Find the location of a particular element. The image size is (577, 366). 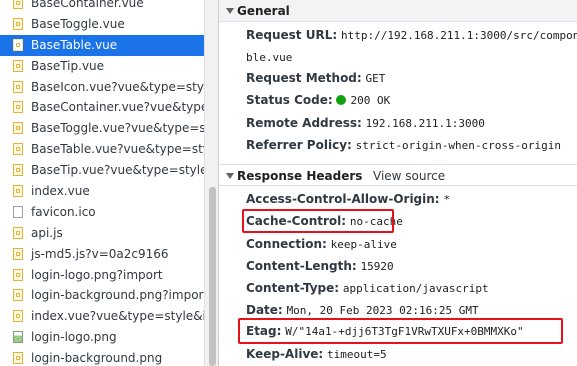

request-method-row: Request Method: GET is located at coordinates (315, 78).